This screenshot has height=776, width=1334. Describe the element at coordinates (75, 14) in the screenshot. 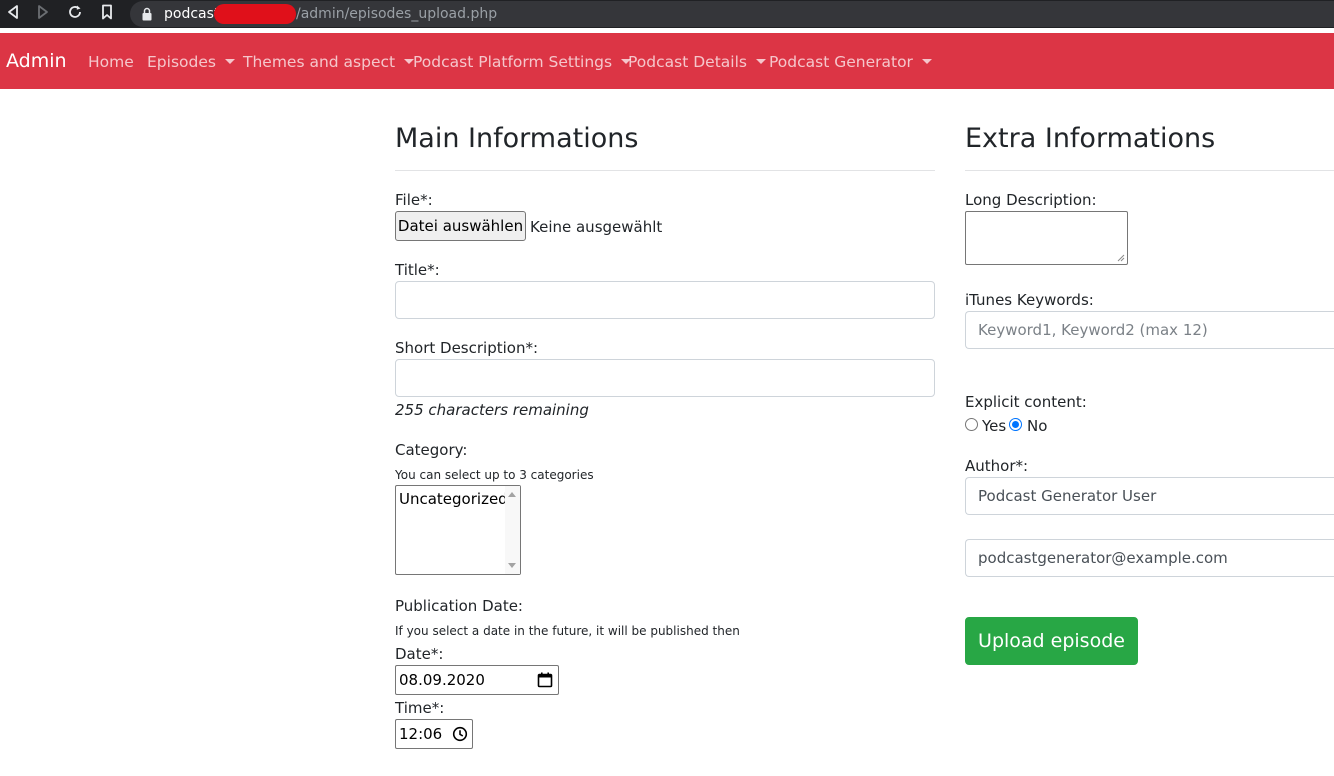

I see `reload-icon` at that location.